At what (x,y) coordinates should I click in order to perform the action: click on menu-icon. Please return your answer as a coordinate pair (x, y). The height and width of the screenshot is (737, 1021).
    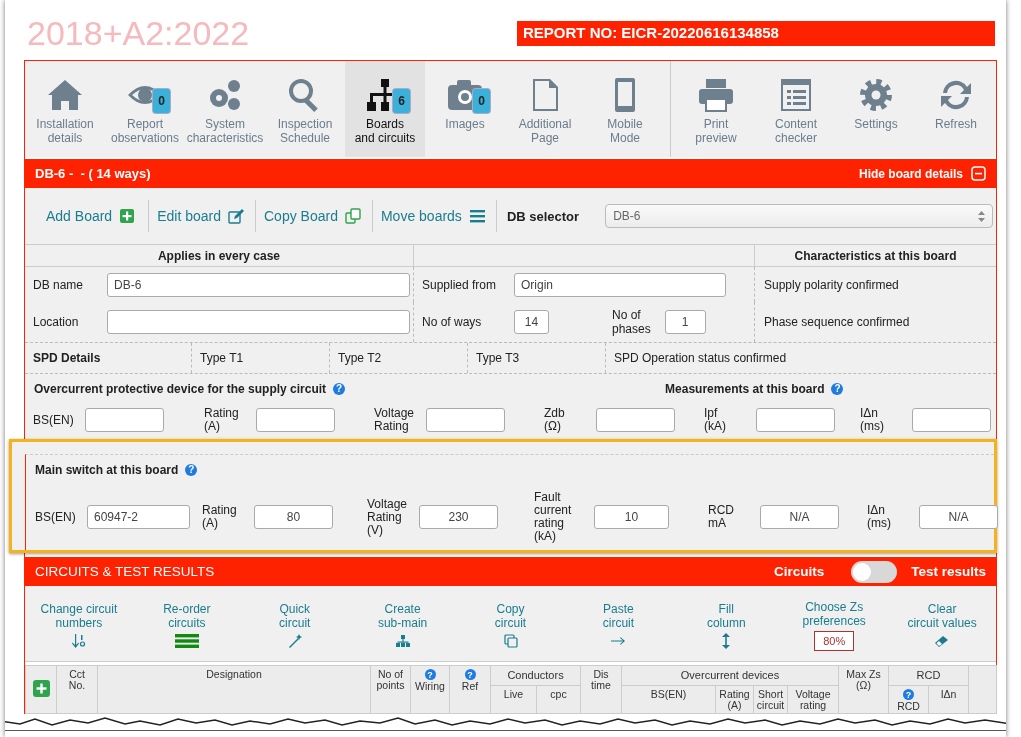
    Looking at the image, I should click on (186, 640).